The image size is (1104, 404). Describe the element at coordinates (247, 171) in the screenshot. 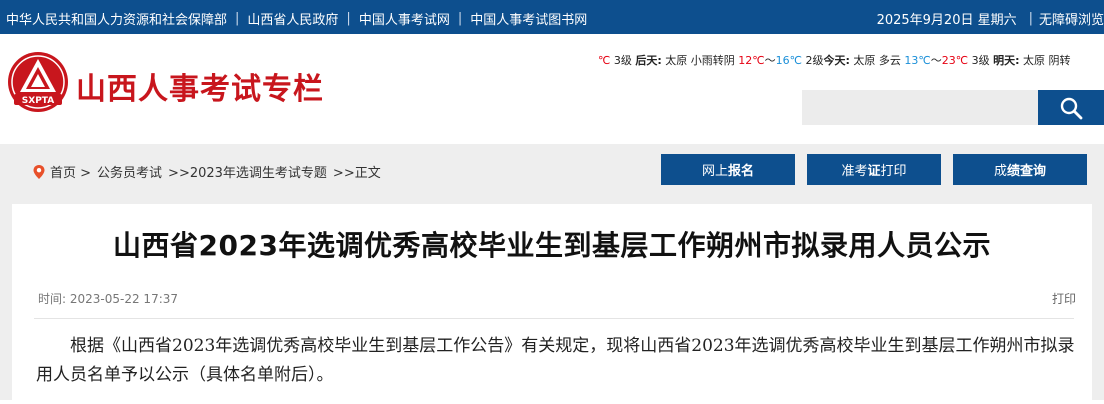

I see `breadcrumb-selection-topic: >>2023年选调生考试专题` at that location.